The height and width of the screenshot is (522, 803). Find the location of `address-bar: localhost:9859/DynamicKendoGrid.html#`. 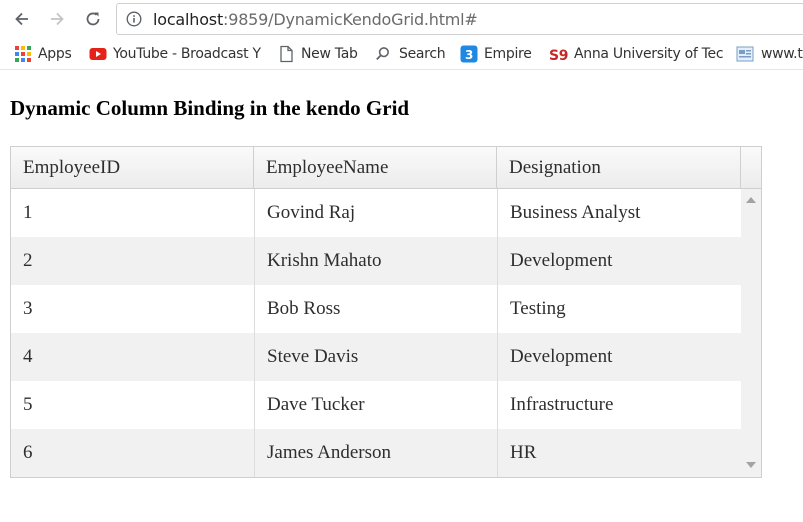

address-bar: localhost:9859/DynamicKendoGrid.html# is located at coordinates (459, 19).